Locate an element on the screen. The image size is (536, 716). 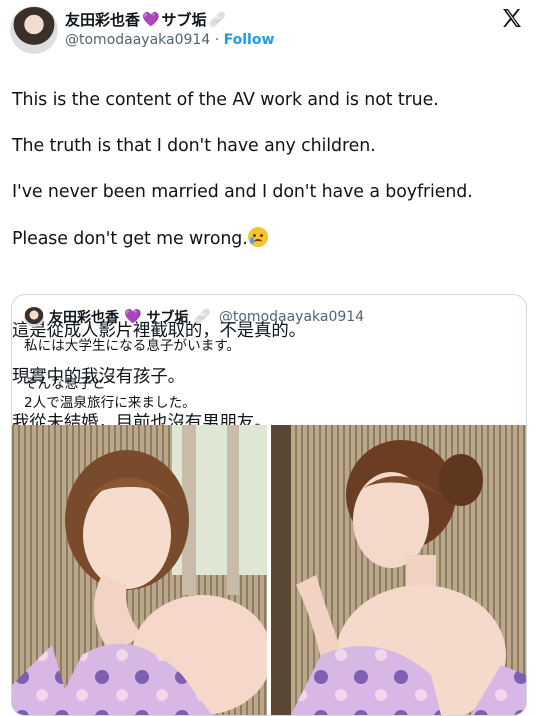
quoted-line-2: そんな息子と is located at coordinates (65, 384).